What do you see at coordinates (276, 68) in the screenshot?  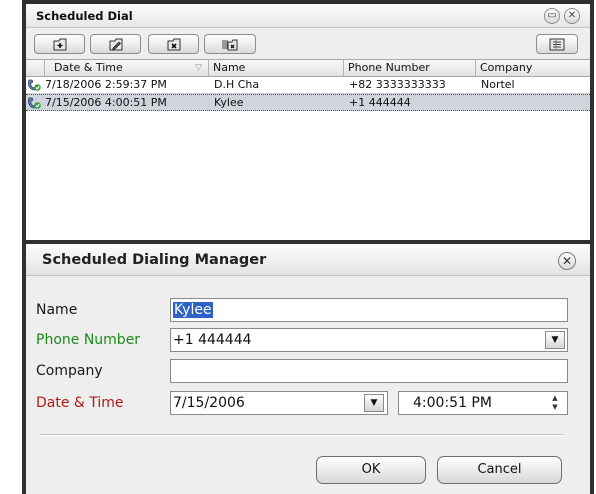 I see `column-header-name: Name` at bounding box center [276, 68].